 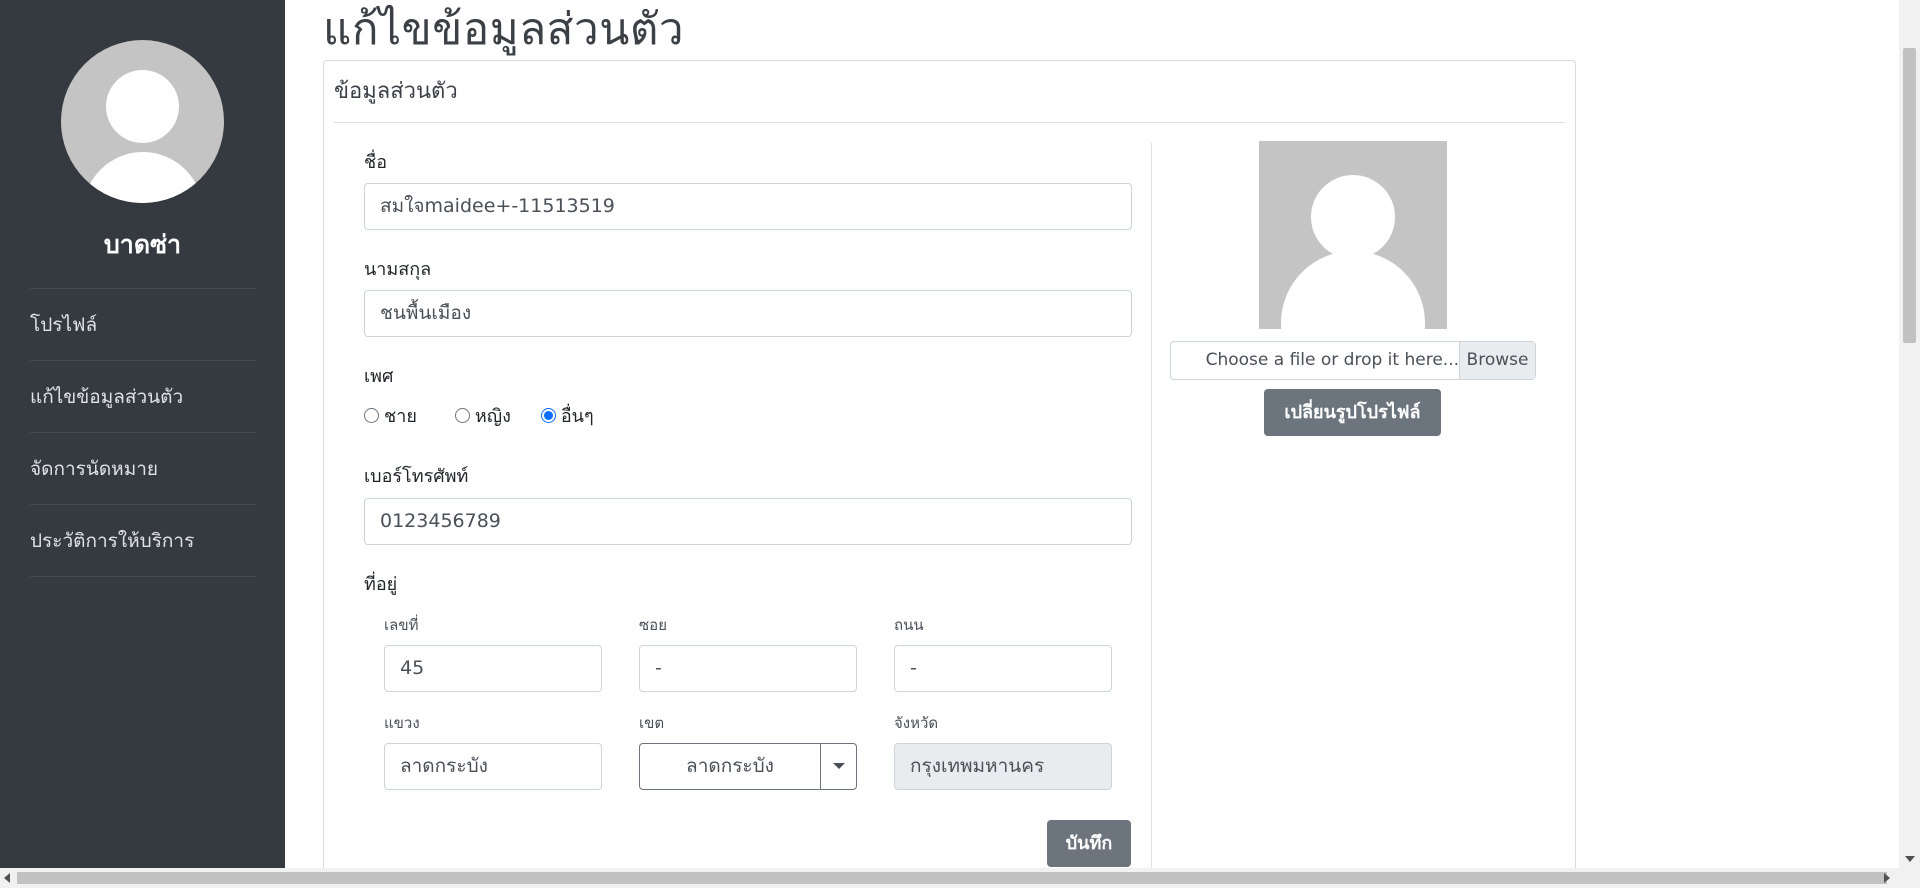 I want to click on scroll-left-arrow-icon, so click(x=7, y=878).